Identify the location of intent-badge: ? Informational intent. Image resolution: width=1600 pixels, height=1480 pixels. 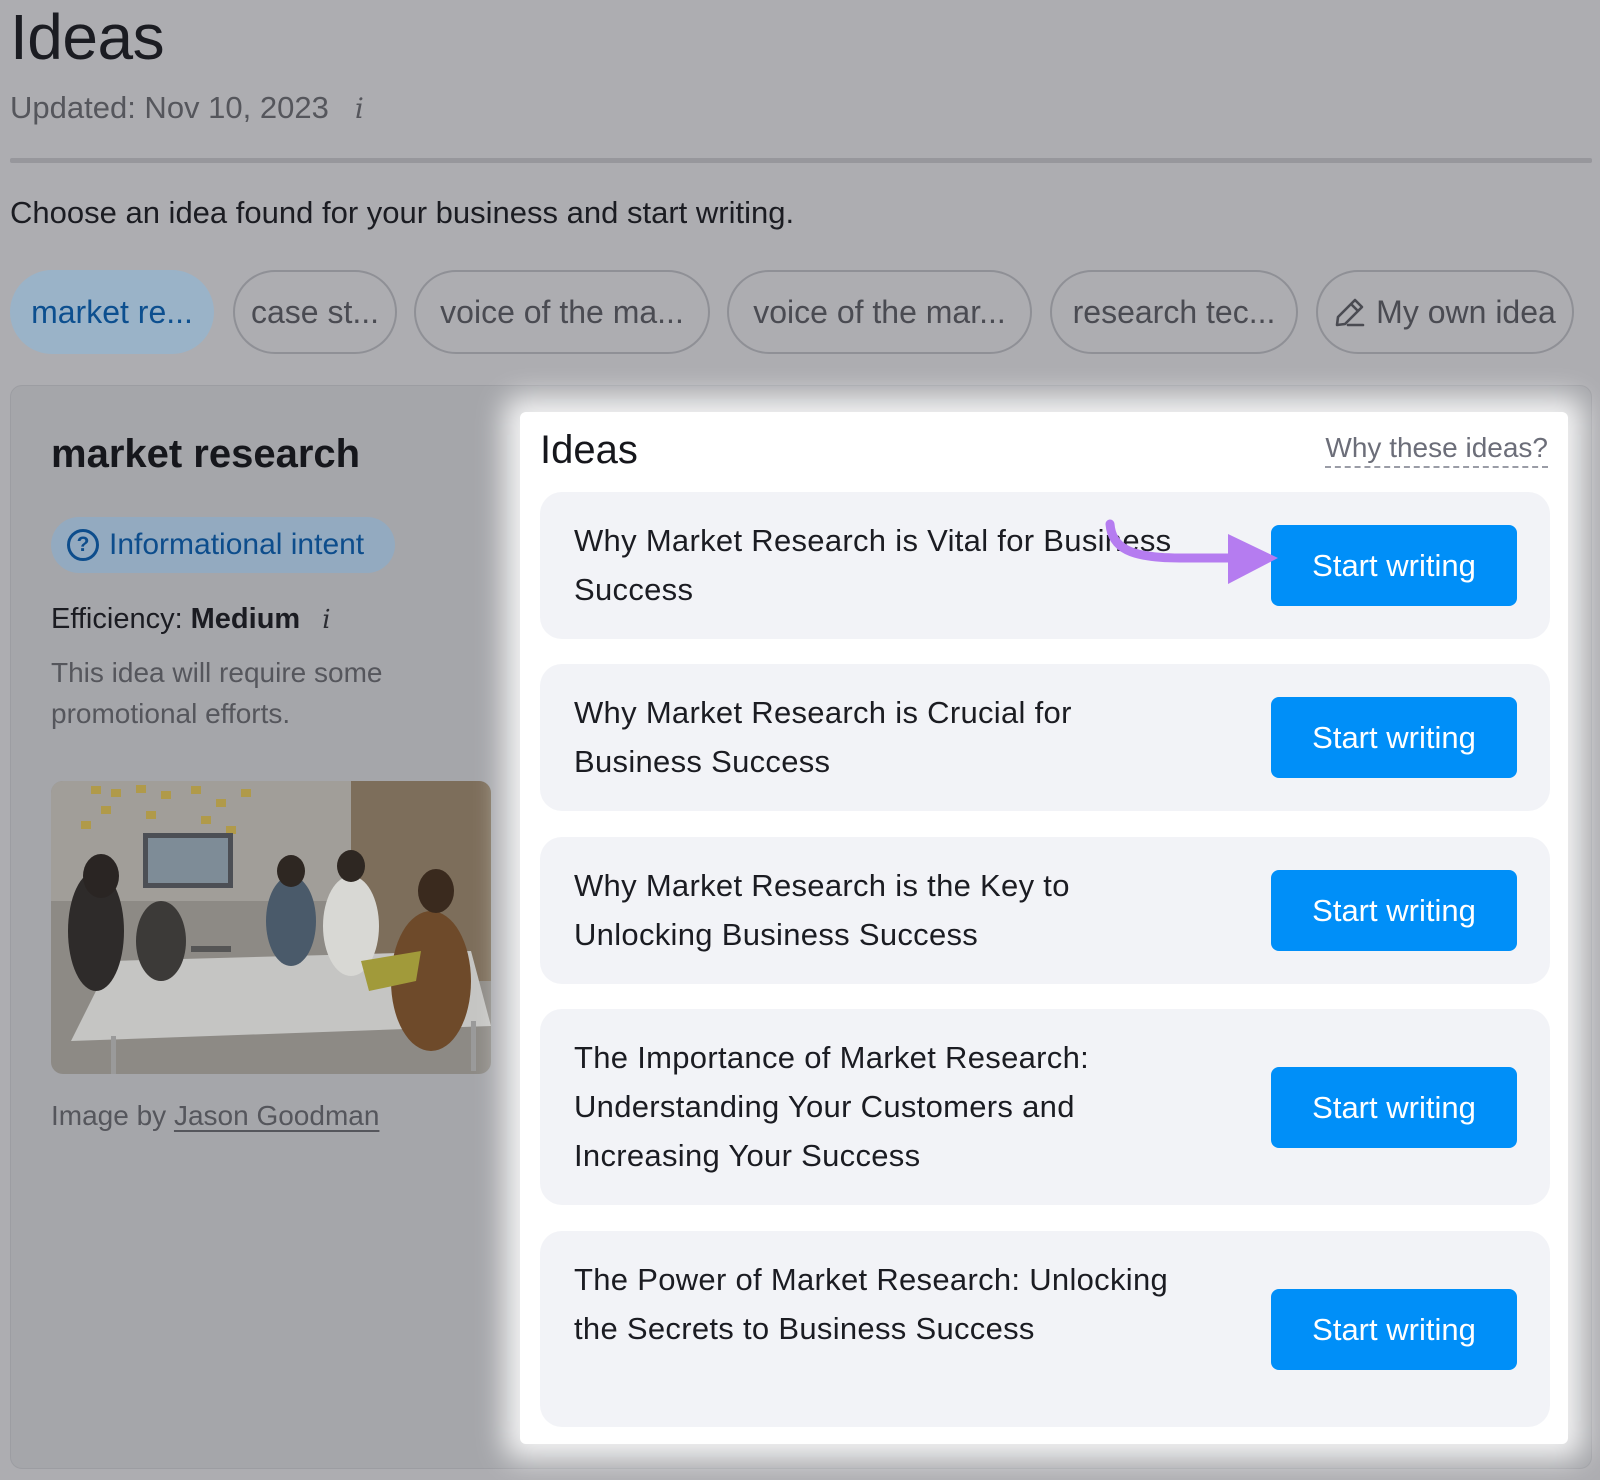
(223, 545).